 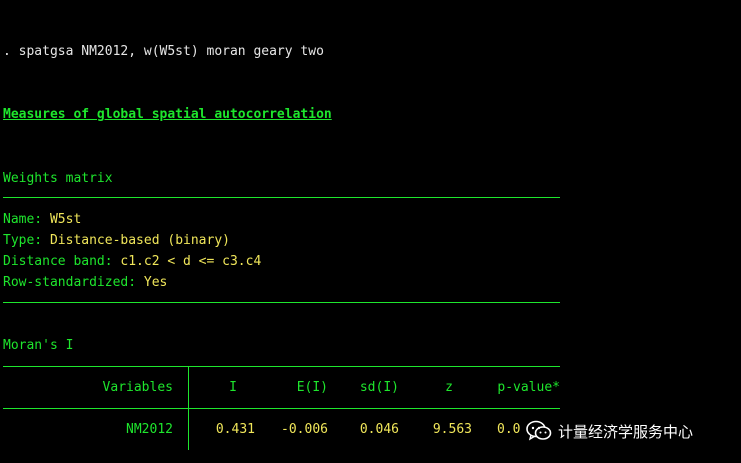 What do you see at coordinates (38, 345) in the screenshot?
I see `moran-title: Moran's I` at bounding box center [38, 345].